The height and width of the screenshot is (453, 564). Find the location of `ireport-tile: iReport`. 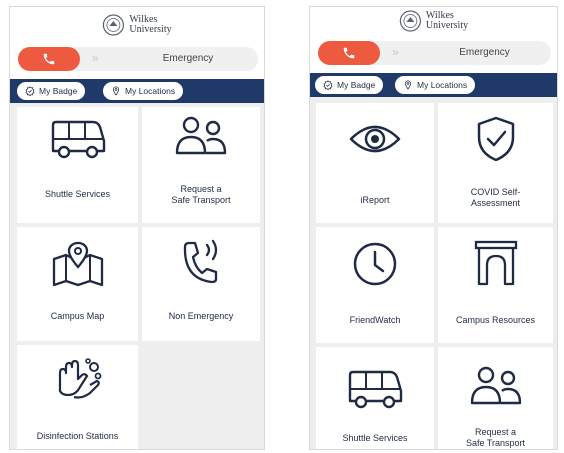

ireport-tile: iReport is located at coordinates (375, 163).